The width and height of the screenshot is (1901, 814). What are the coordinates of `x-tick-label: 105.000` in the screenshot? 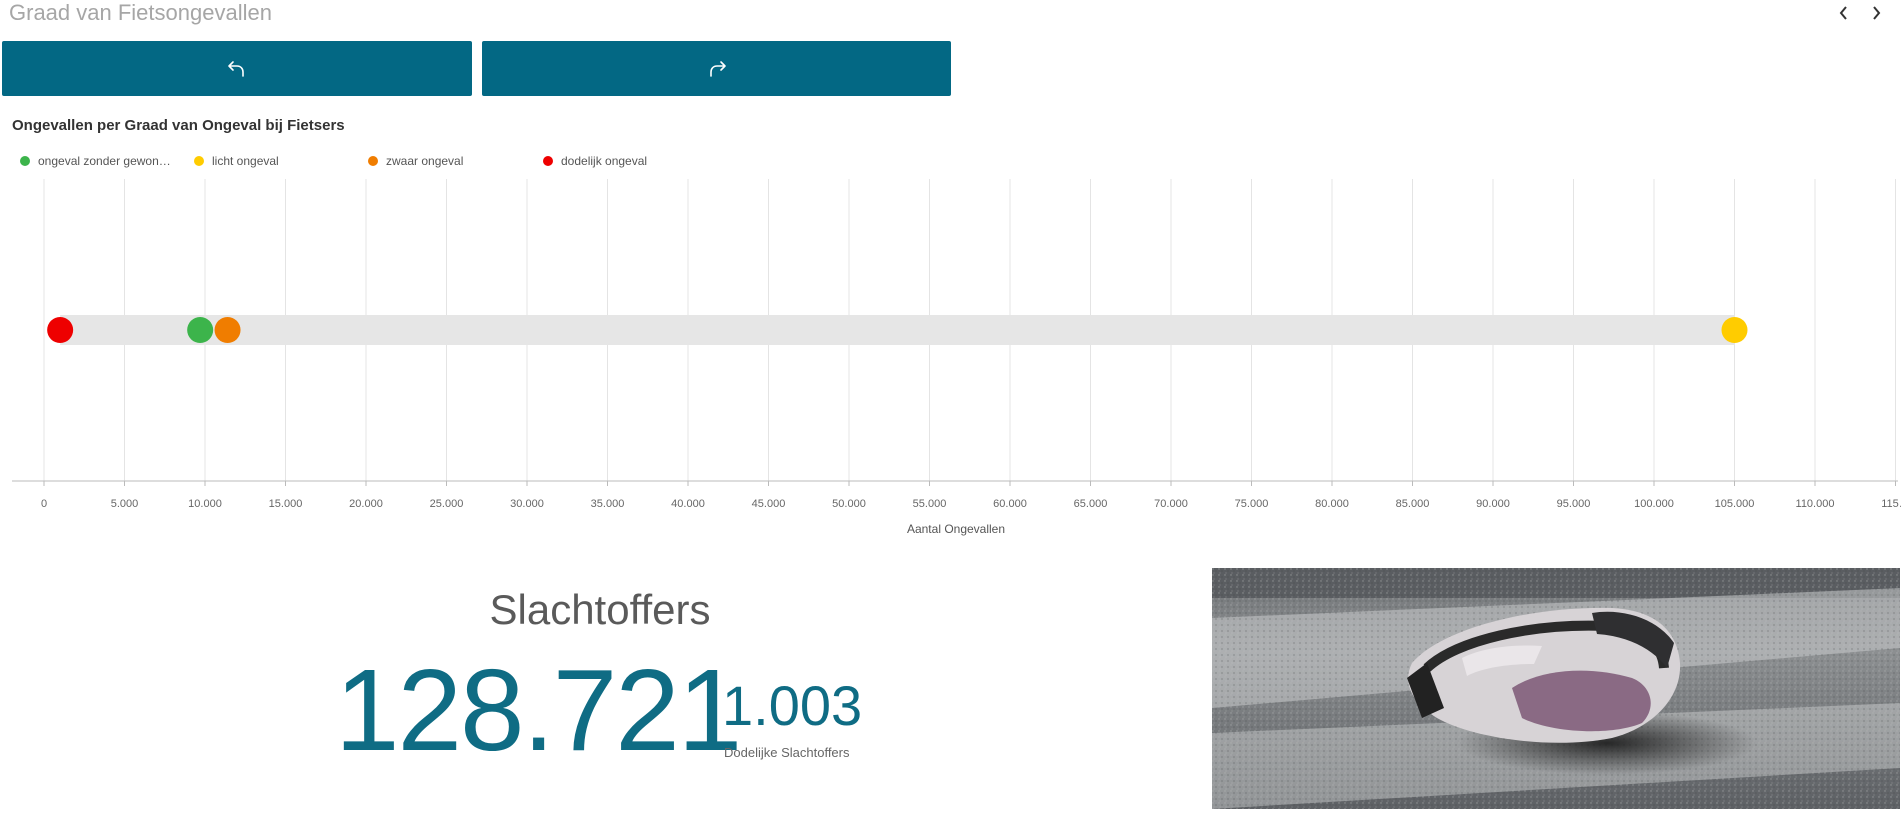 It's located at (1735, 504).